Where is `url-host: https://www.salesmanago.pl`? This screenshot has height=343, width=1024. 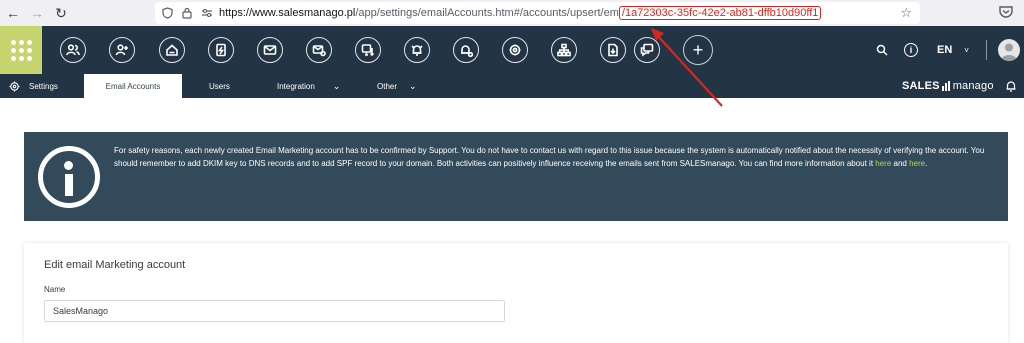
url-host: https://www.salesmanago.pl is located at coordinates (287, 13).